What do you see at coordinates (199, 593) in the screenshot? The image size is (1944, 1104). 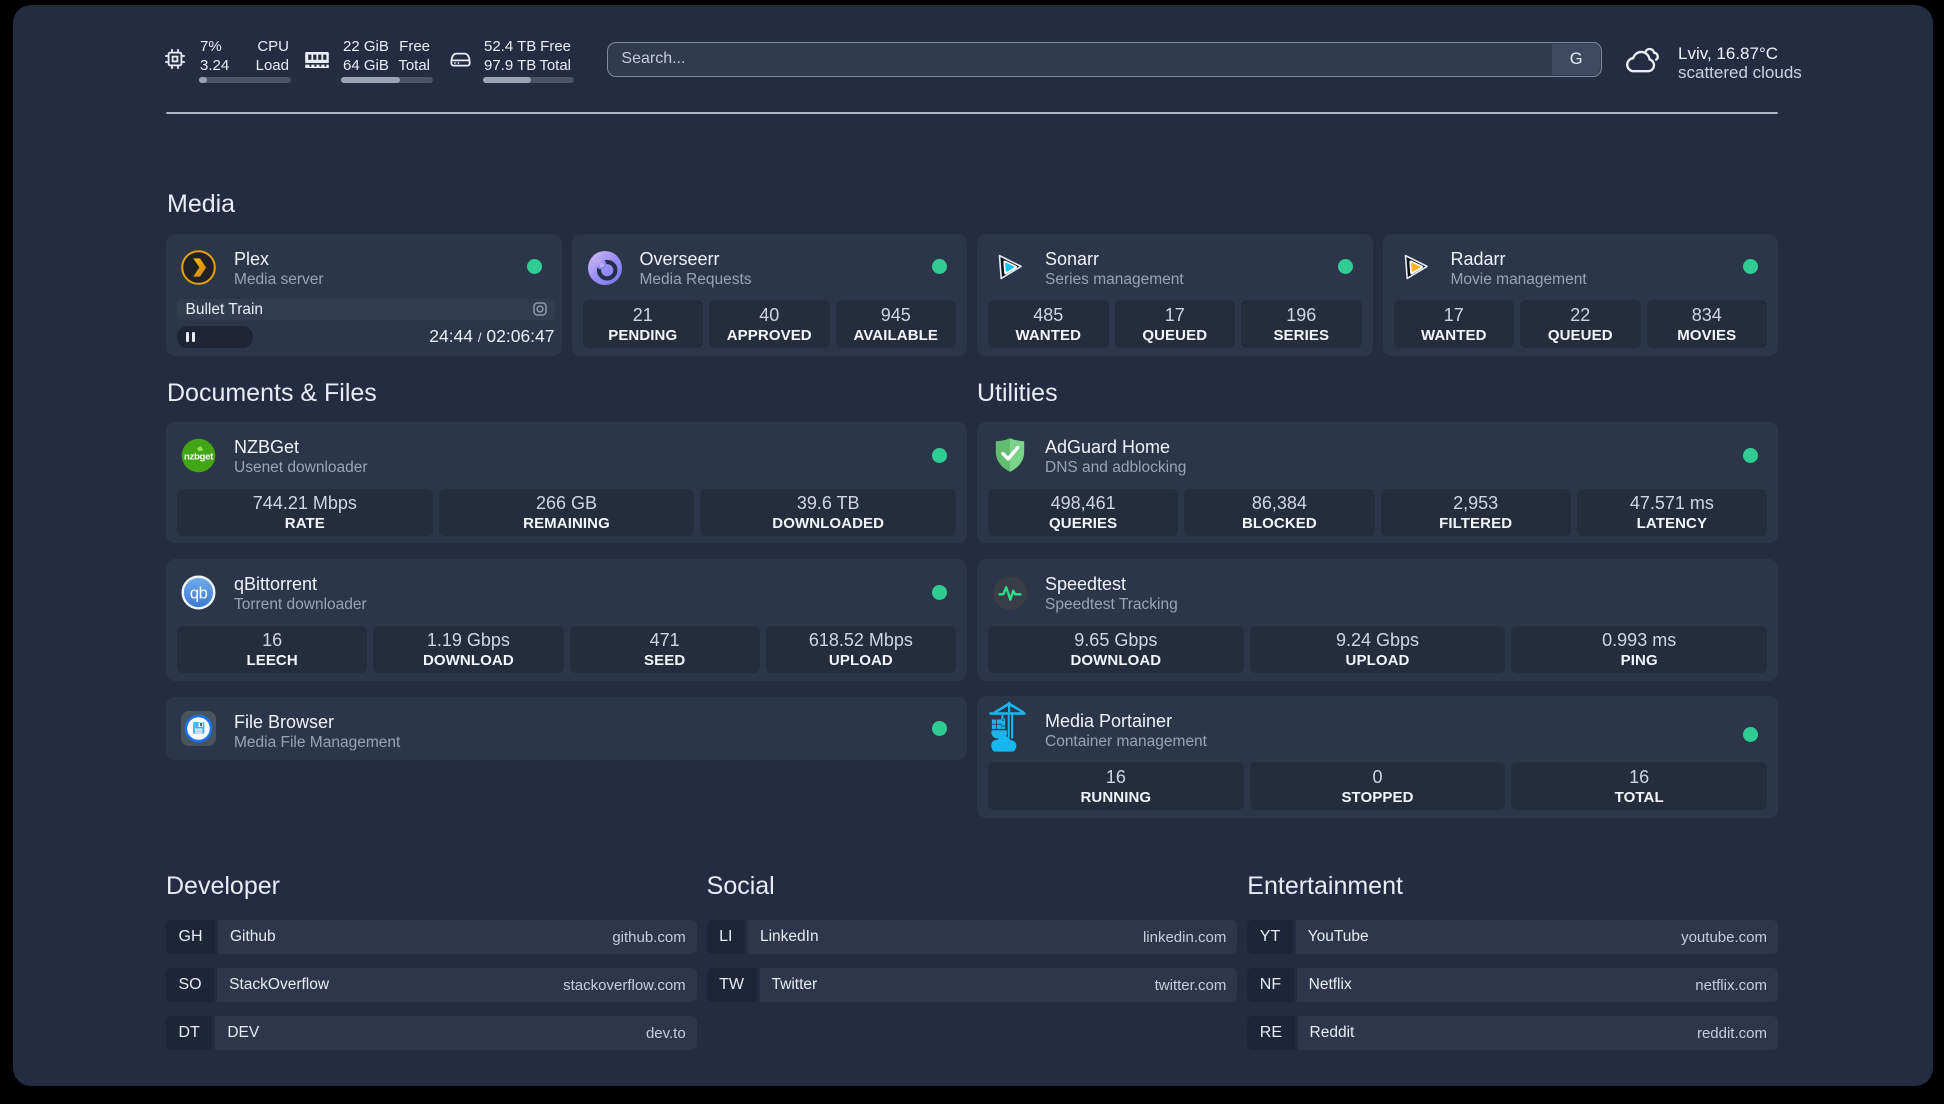 I see `svg-text: qb` at bounding box center [199, 593].